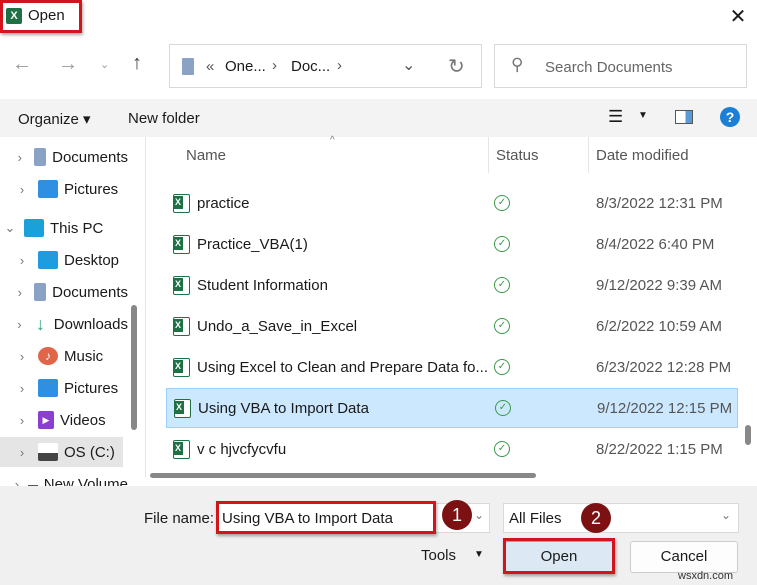 This screenshot has height=585, width=757. What do you see at coordinates (408, 65) in the screenshot?
I see `address-dropdown-icon: ⌄` at bounding box center [408, 65].